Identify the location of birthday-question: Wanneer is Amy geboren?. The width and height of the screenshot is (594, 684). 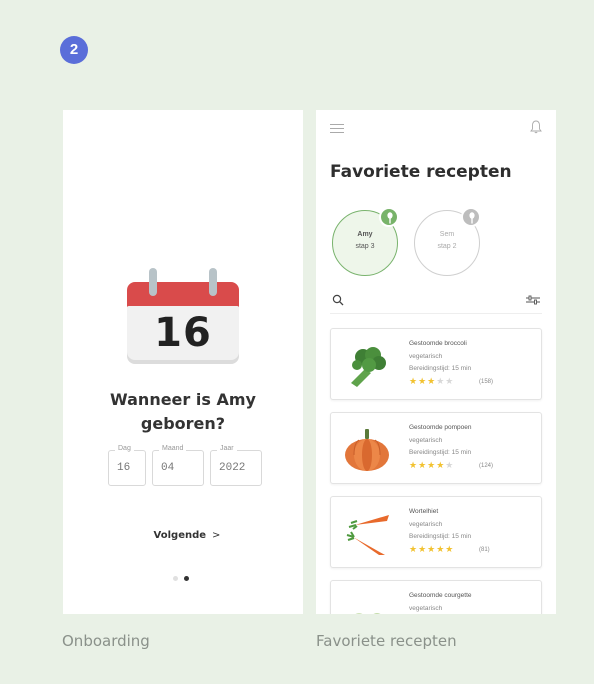
(183, 412).